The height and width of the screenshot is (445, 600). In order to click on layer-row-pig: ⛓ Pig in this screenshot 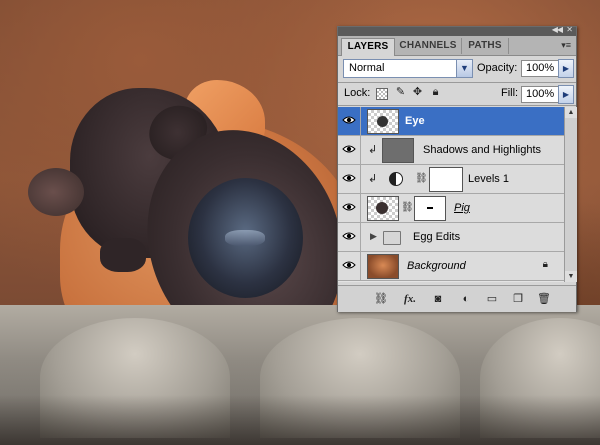, I will do `click(451, 208)`.